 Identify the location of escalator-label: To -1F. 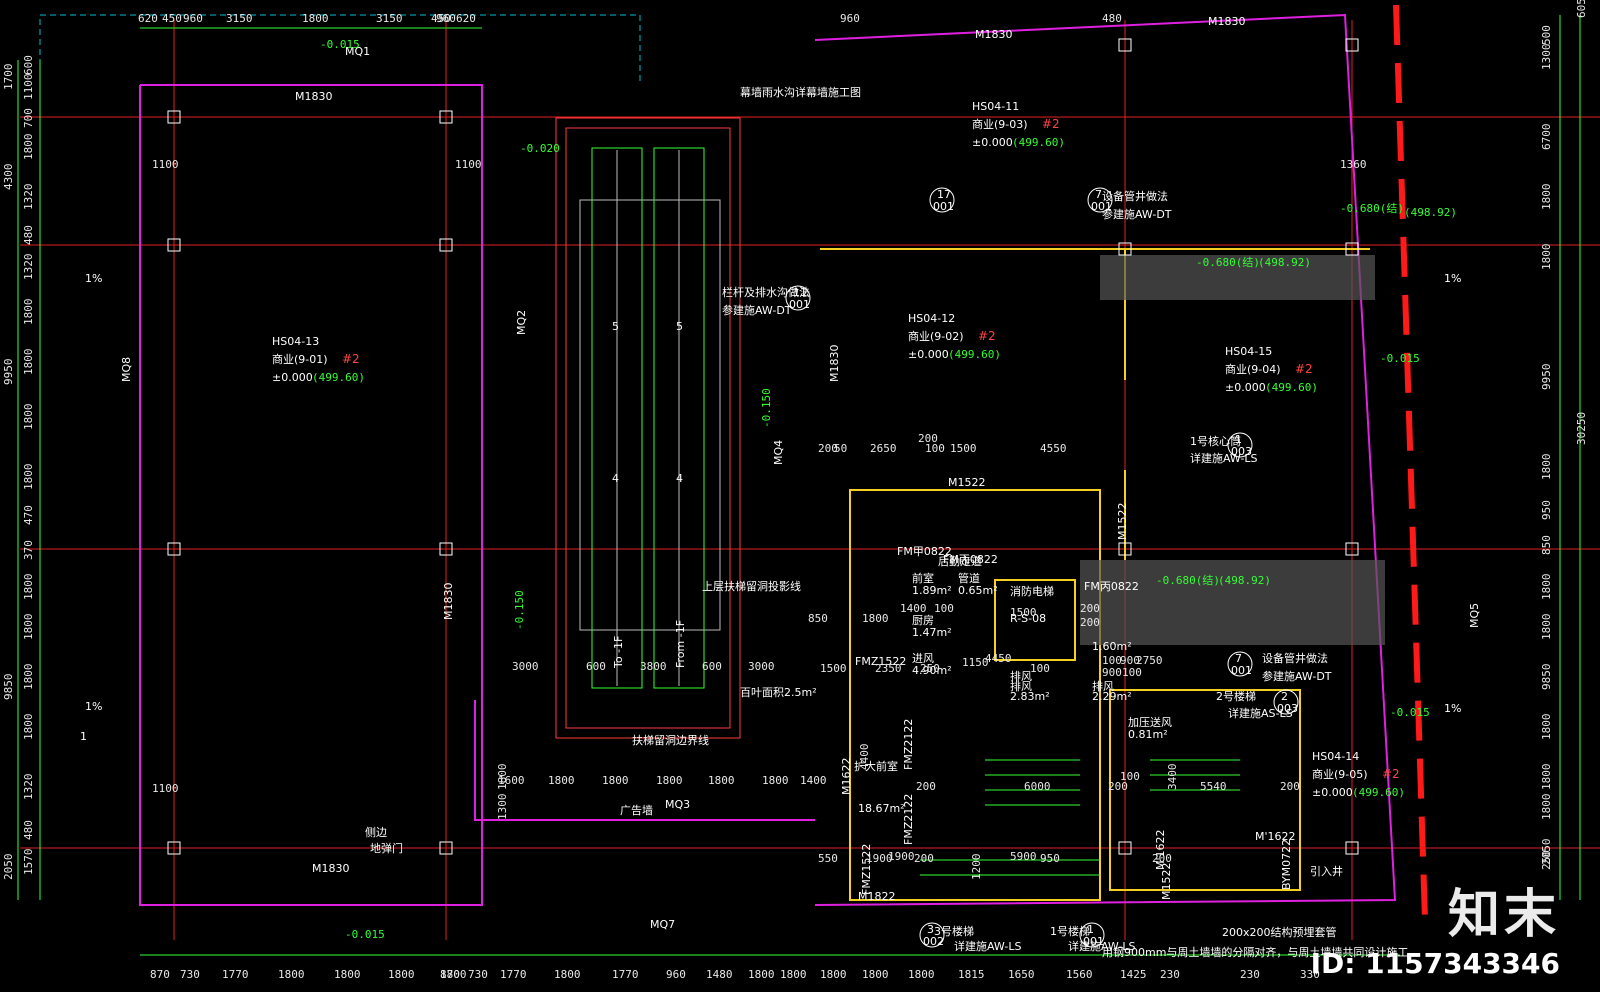
(618, 652).